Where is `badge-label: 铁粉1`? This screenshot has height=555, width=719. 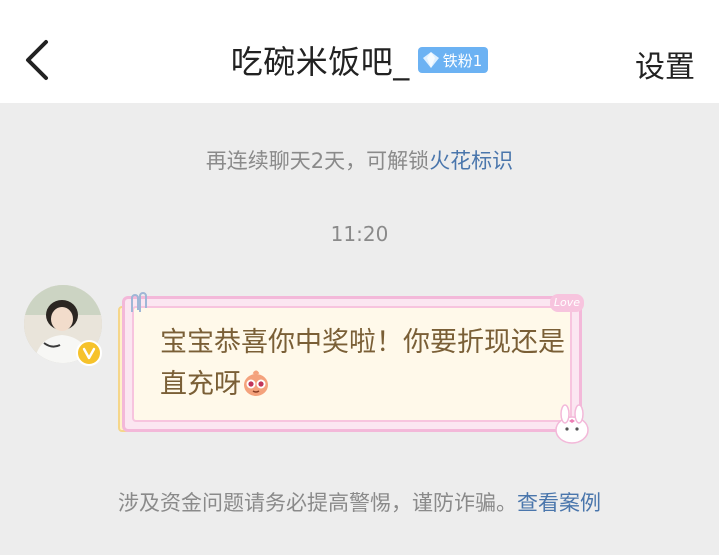 badge-label: 铁粉1 is located at coordinates (462, 60).